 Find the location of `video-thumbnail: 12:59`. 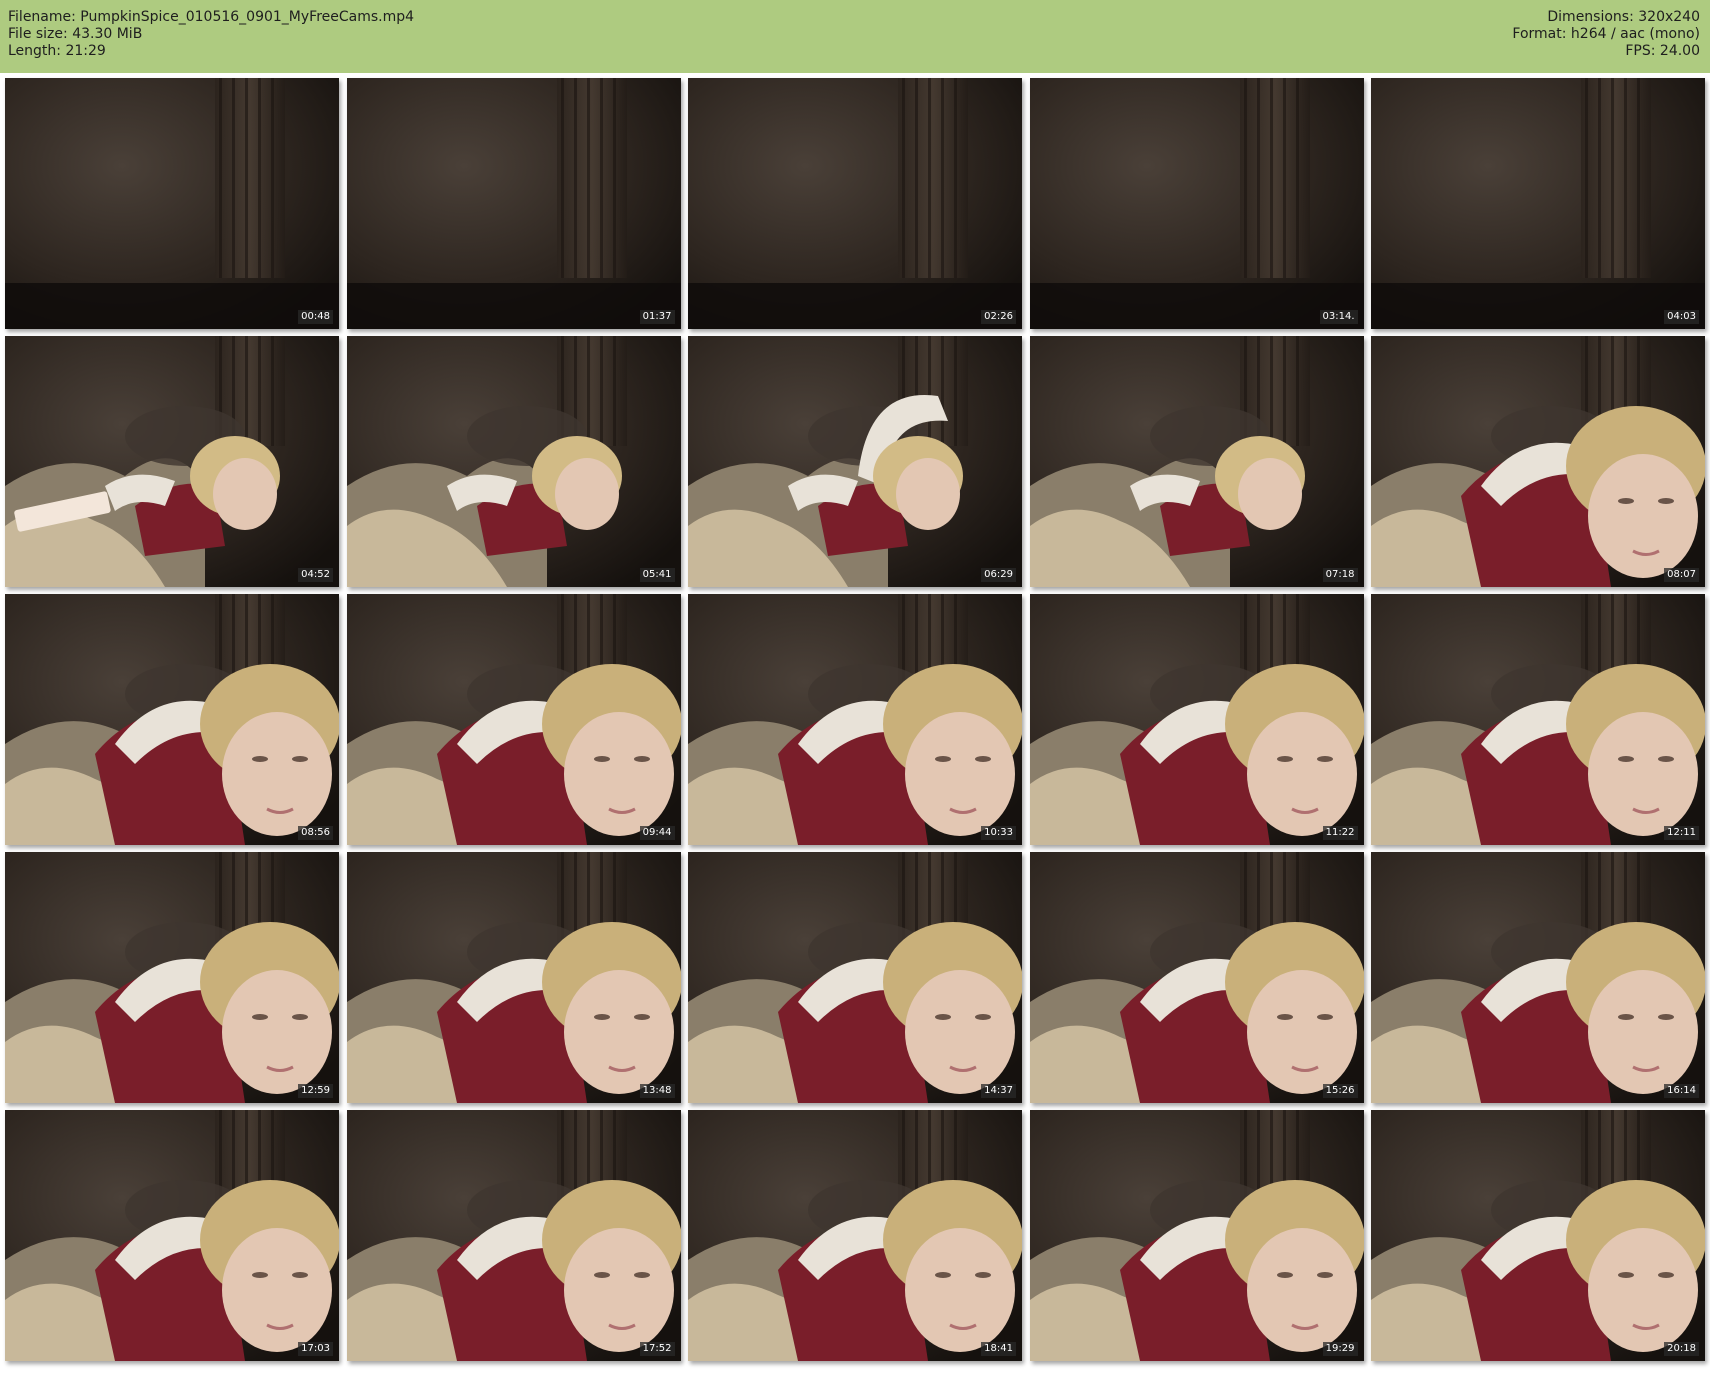

video-thumbnail: 12:59 is located at coordinates (172, 977).